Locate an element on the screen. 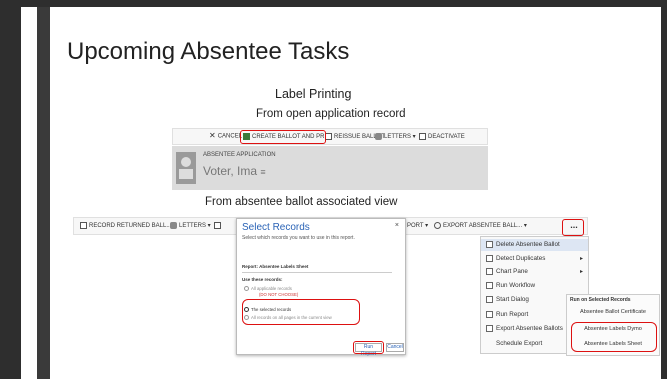 This screenshot has width=667, height=379. close-icon: ✕ is located at coordinates (212, 135).